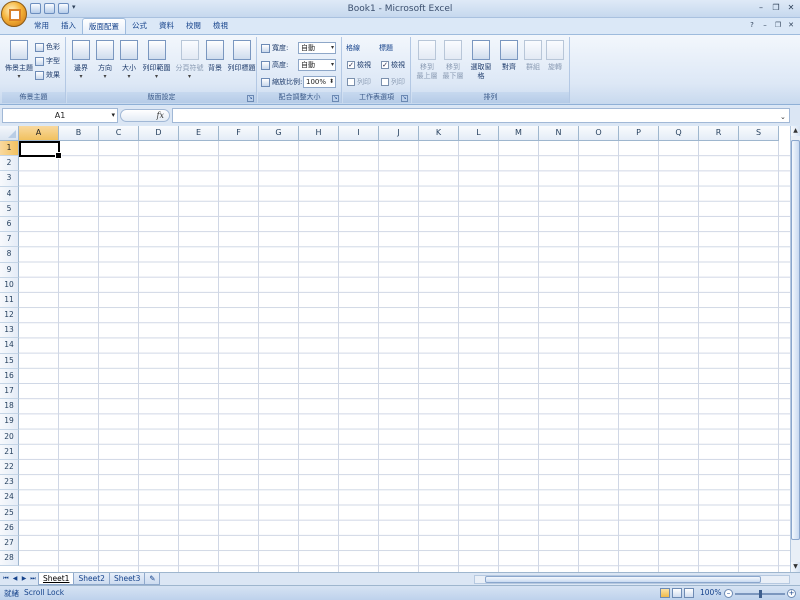 Image resolution: width=800 pixels, height=600 pixels. Describe the element at coordinates (759, 133) in the screenshot. I see `column-header-s: S` at that location.